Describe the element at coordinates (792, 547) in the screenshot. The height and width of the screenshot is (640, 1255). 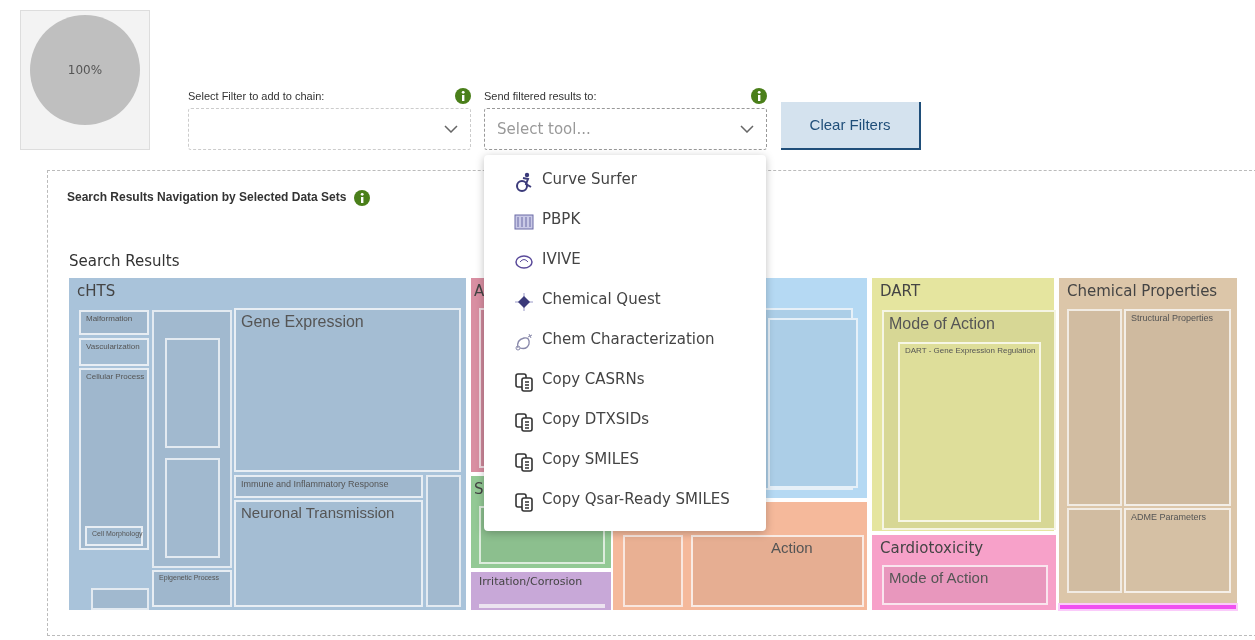
I see `tile-label: Action` at that location.